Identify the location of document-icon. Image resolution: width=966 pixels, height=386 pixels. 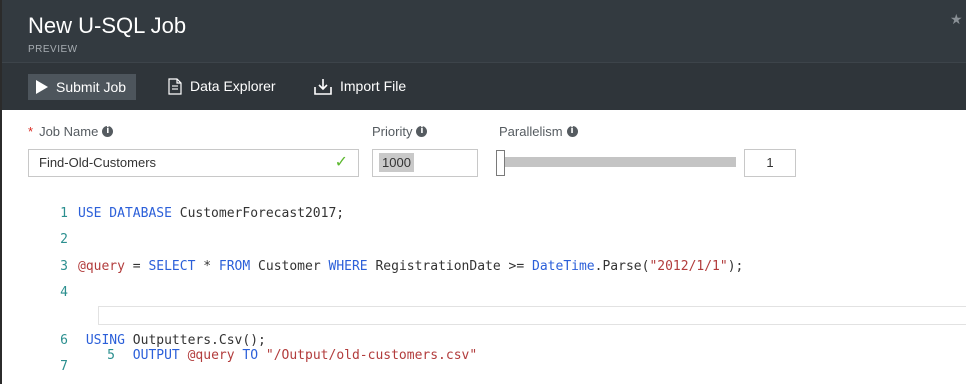
(175, 86).